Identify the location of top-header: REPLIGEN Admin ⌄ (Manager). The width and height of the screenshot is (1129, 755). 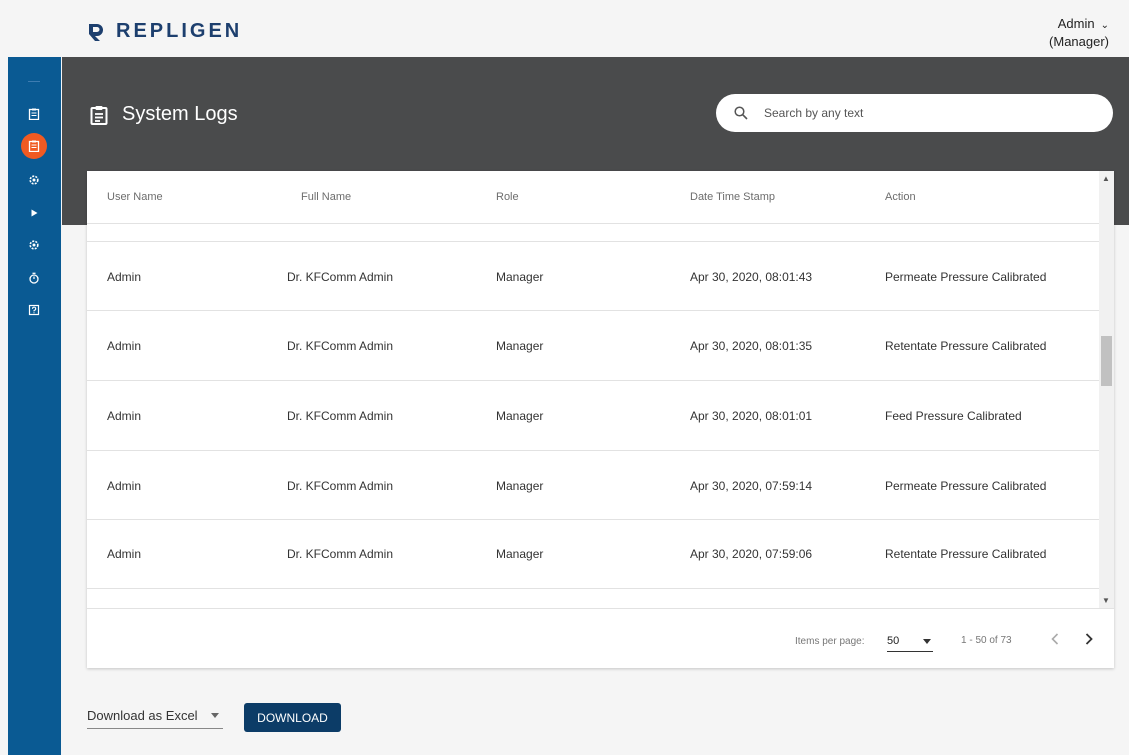
(595, 28).